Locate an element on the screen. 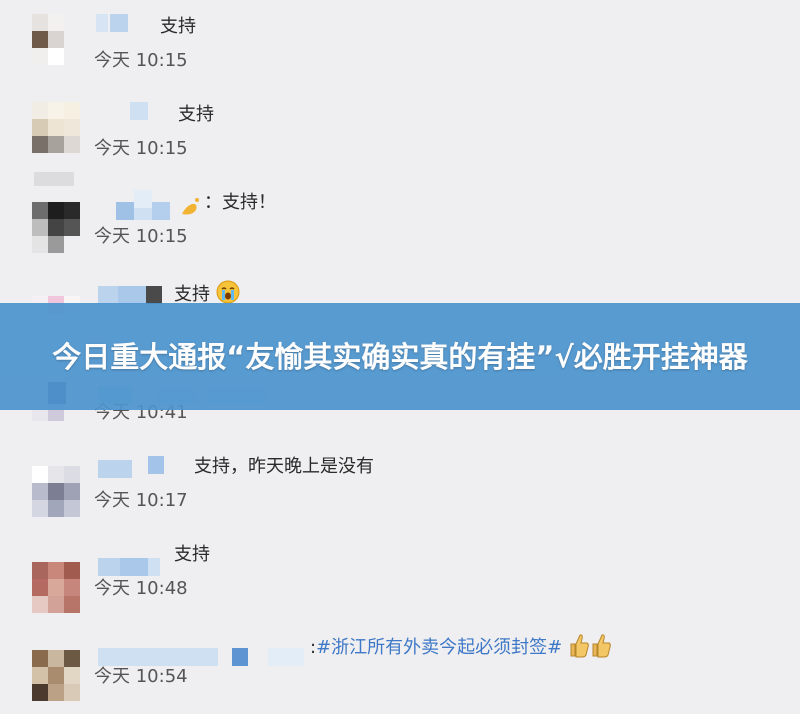  comment-item: ：支持！ 今天 10:15 is located at coordinates (400, 220).